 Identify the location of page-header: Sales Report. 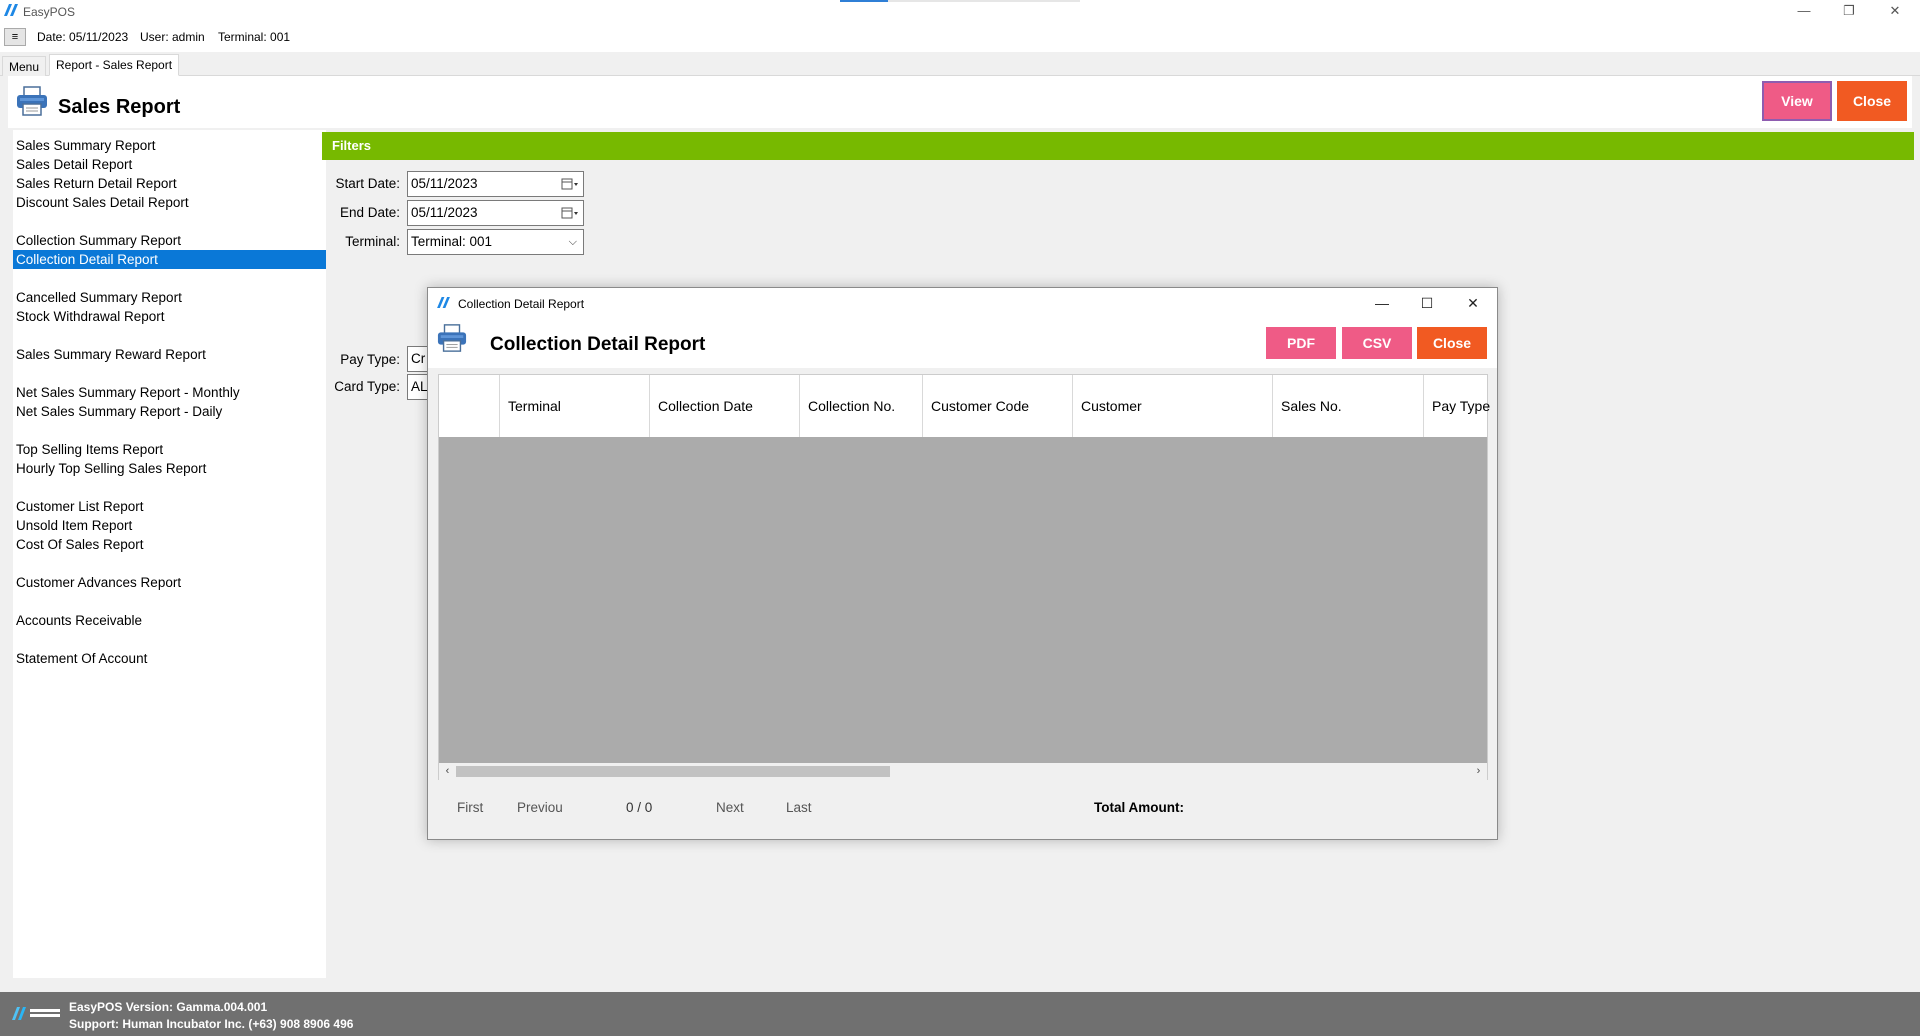
(960, 102).